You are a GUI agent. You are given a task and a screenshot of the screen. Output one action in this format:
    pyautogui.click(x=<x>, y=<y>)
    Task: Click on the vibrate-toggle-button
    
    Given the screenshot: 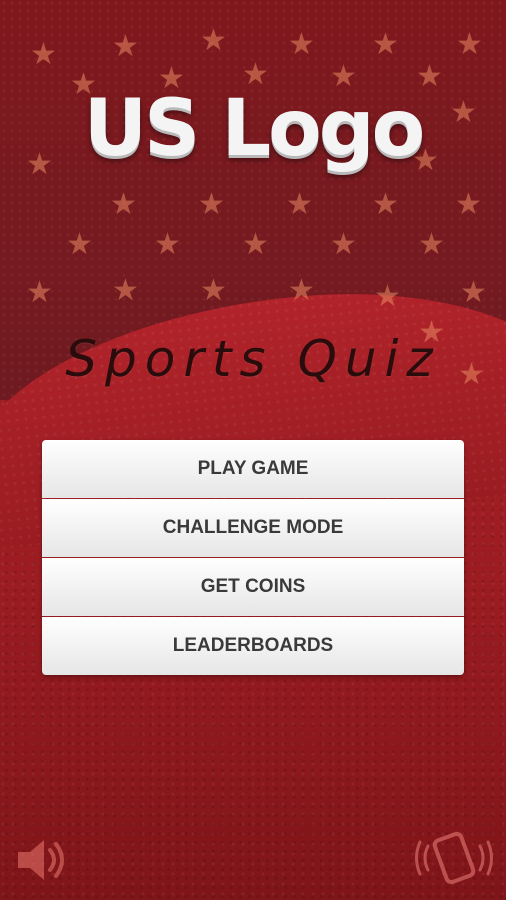 What is the action you would take?
    pyautogui.click(x=454, y=859)
    